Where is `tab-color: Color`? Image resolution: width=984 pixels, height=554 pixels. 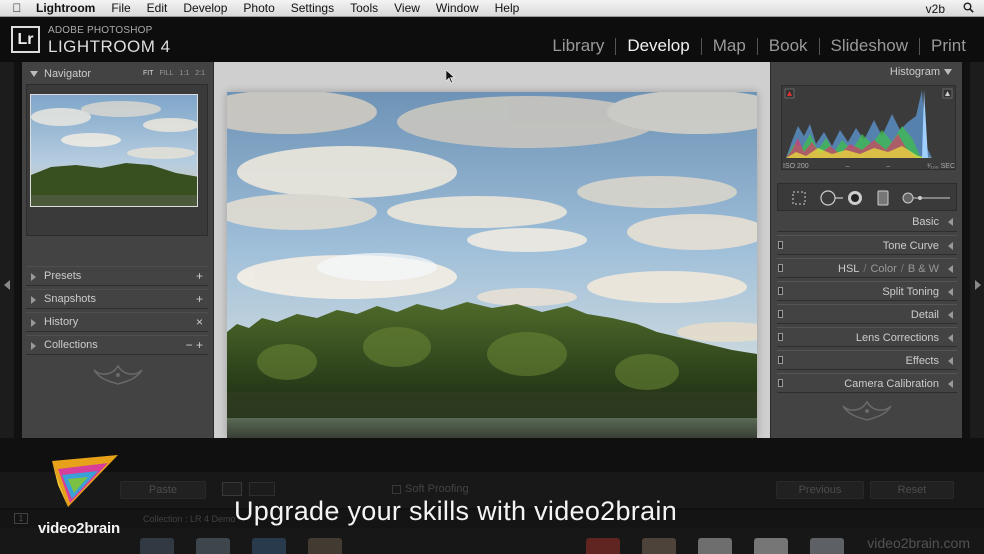 tab-color: Color is located at coordinates (883, 269).